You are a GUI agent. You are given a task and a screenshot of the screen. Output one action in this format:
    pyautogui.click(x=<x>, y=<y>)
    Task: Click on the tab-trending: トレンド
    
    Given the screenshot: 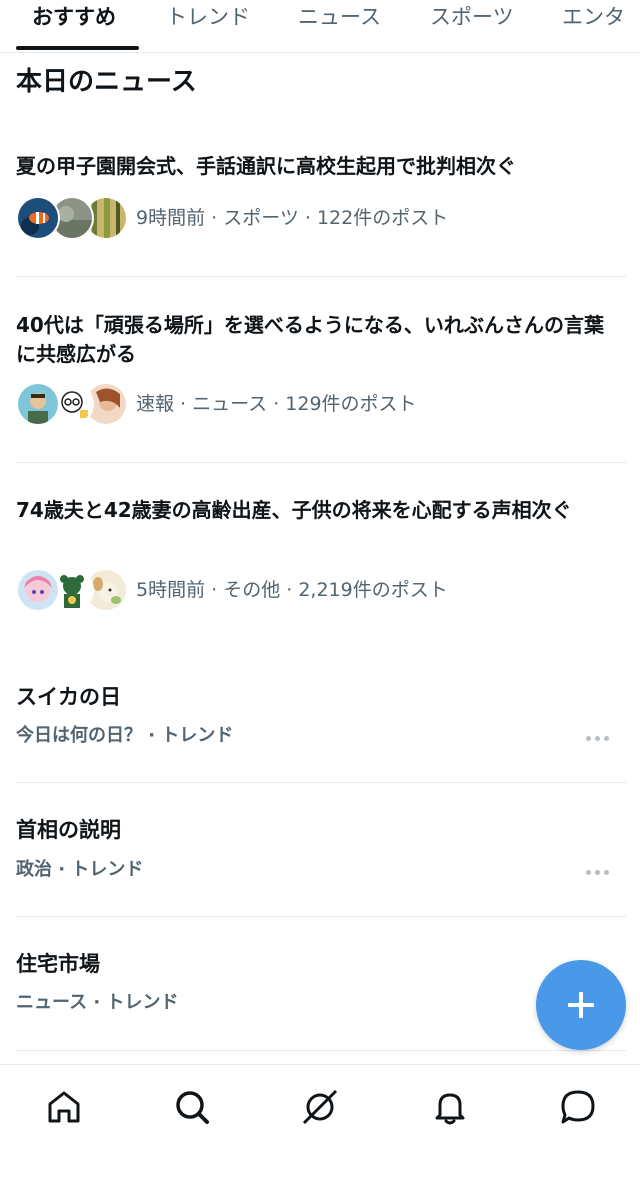 What is the action you would take?
    pyautogui.click(x=208, y=26)
    